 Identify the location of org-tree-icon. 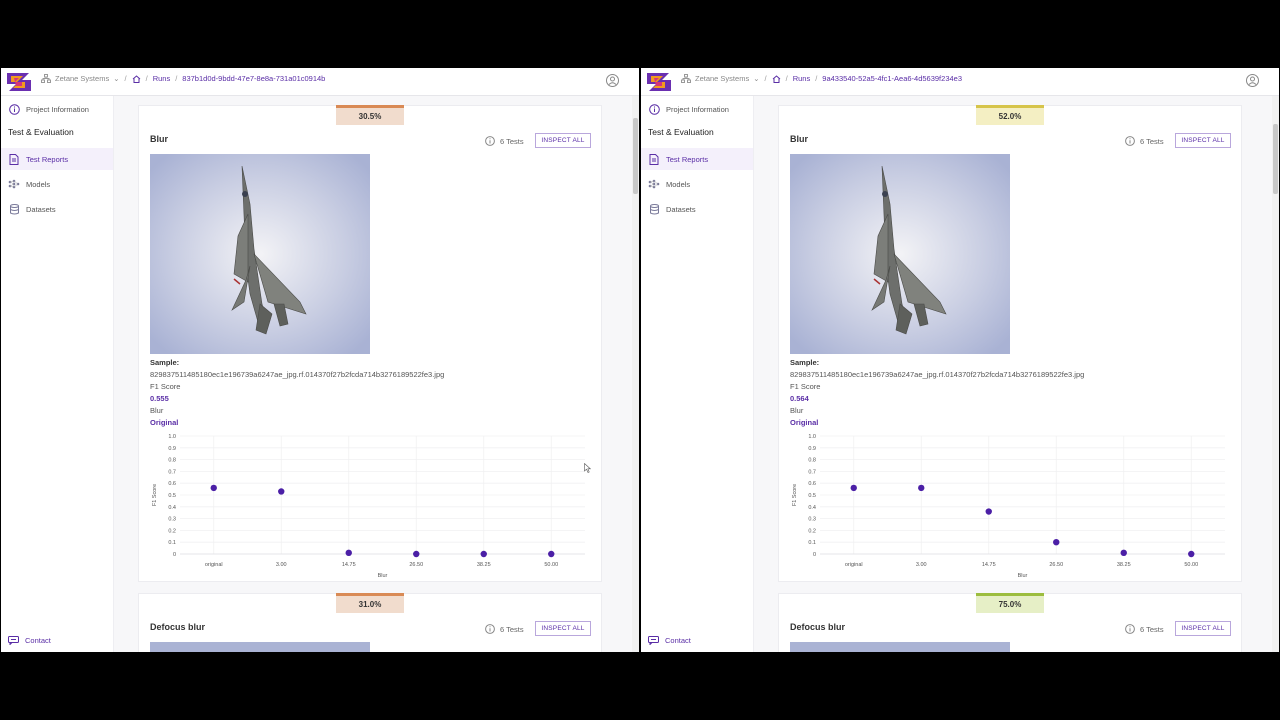
(686, 78).